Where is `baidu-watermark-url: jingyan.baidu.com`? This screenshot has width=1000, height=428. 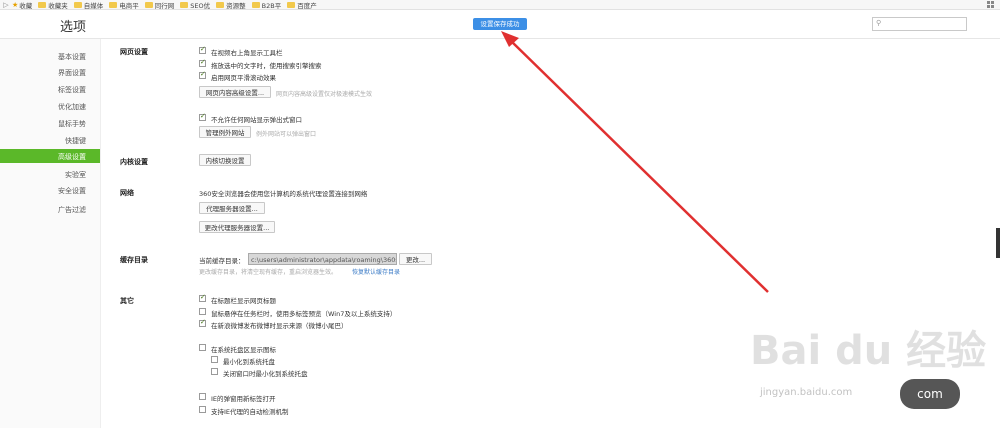
baidu-watermark-url: jingyan.baidu.com is located at coordinates (806, 392).